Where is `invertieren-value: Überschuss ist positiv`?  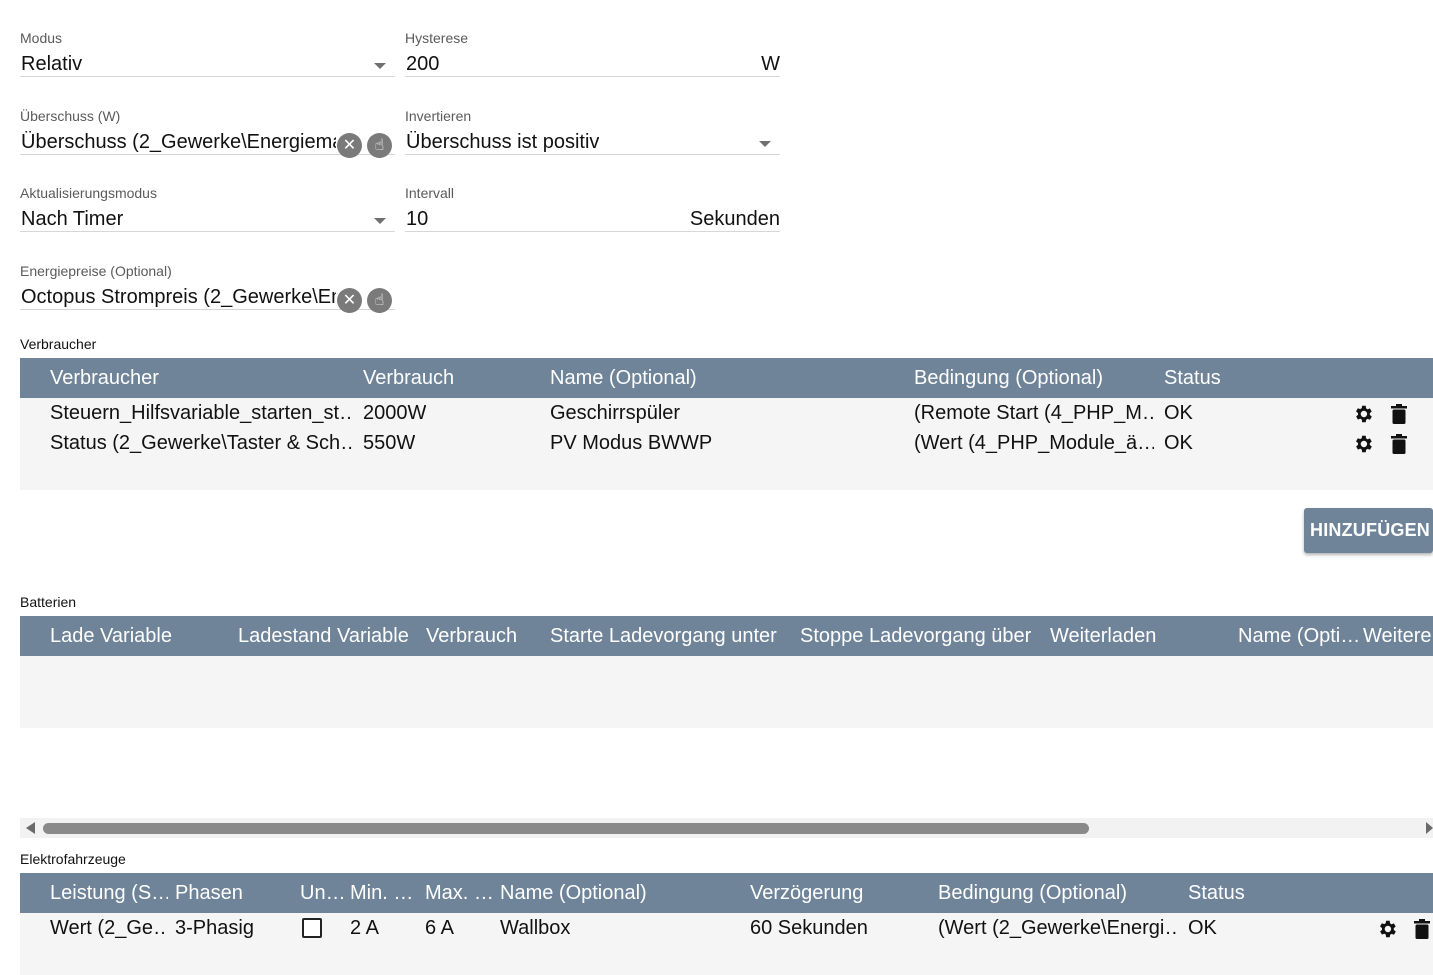 invertieren-value: Überschuss ist positiv is located at coordinates (503, 142).